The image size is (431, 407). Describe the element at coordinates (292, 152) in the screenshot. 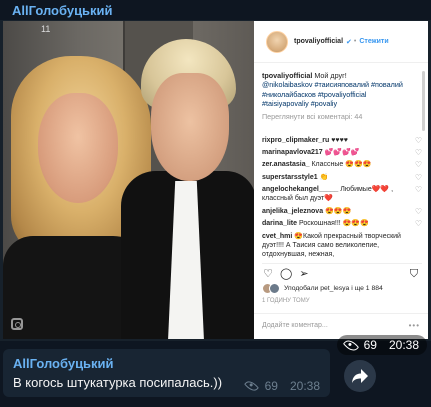

I see `comment-username: marinapavlova217` at that location.